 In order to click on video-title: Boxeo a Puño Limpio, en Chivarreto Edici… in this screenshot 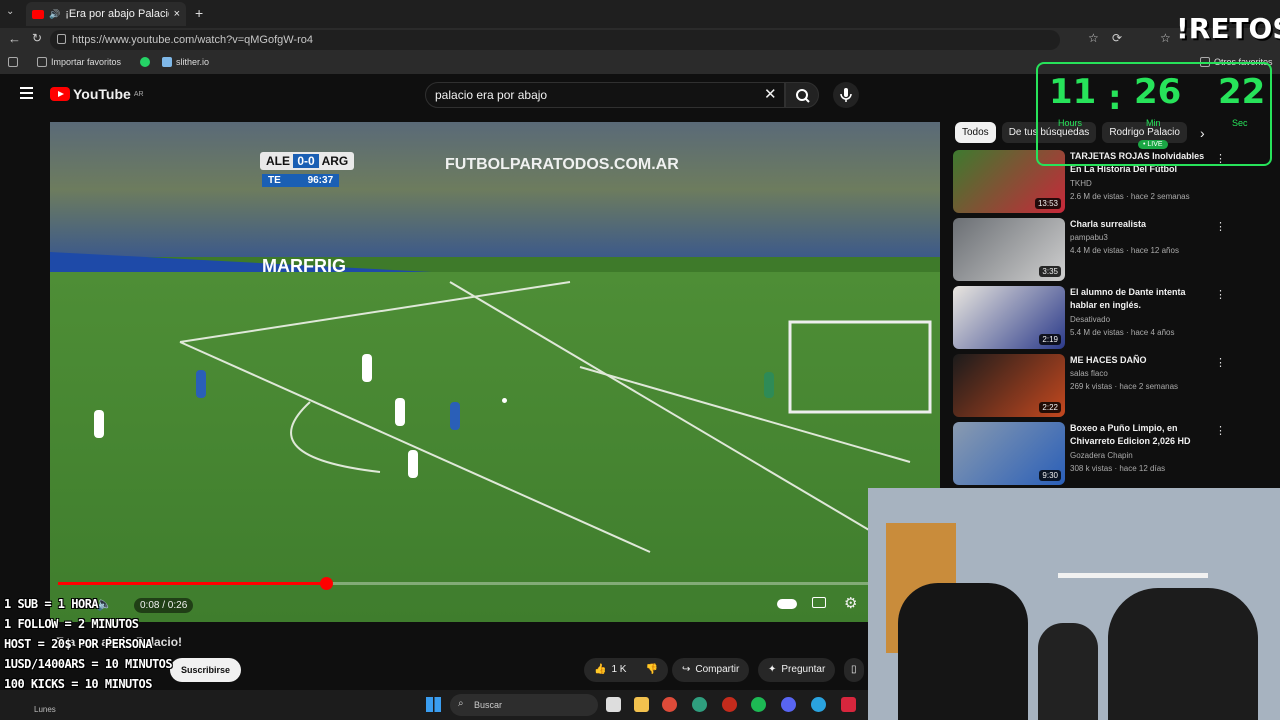, I will do `click(1140, 435)`.